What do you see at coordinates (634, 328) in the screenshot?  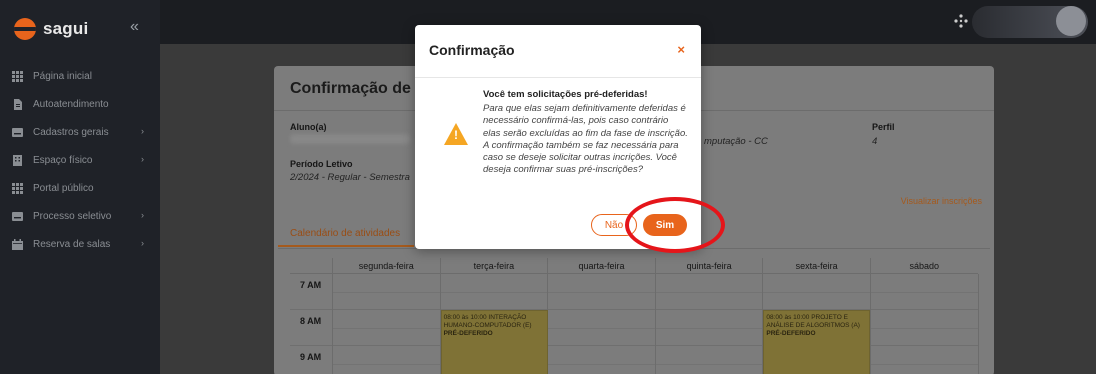 I see `time-row: 8 AM` at bounding box center [634, 328].